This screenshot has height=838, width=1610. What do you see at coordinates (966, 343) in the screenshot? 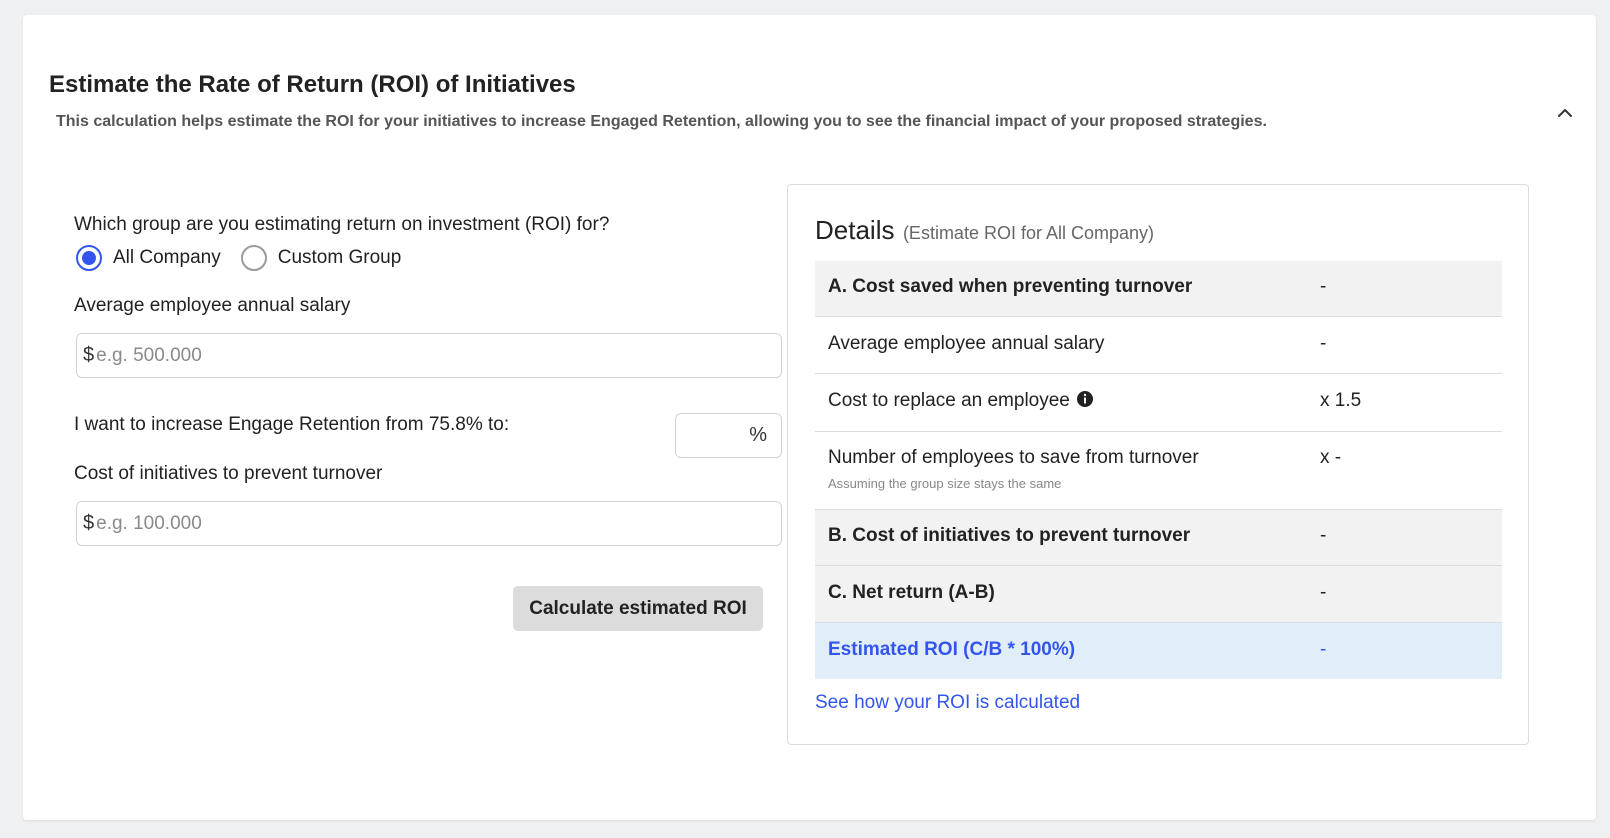
I see `row-label: Average employee annual salary` at bounding box center [966, 343].